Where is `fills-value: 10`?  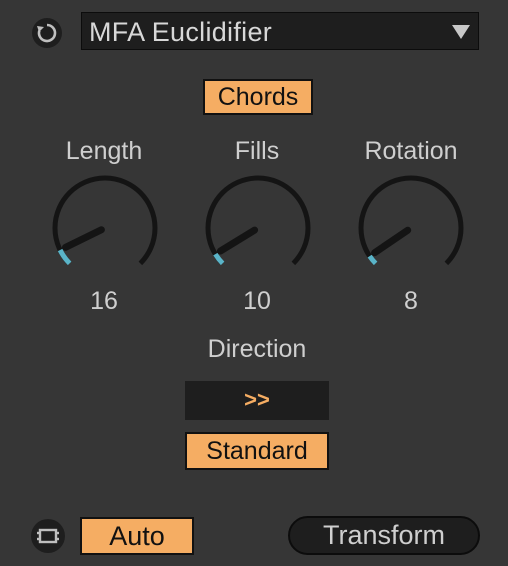
fills-value: 10 is located at coordinates (257, 301).